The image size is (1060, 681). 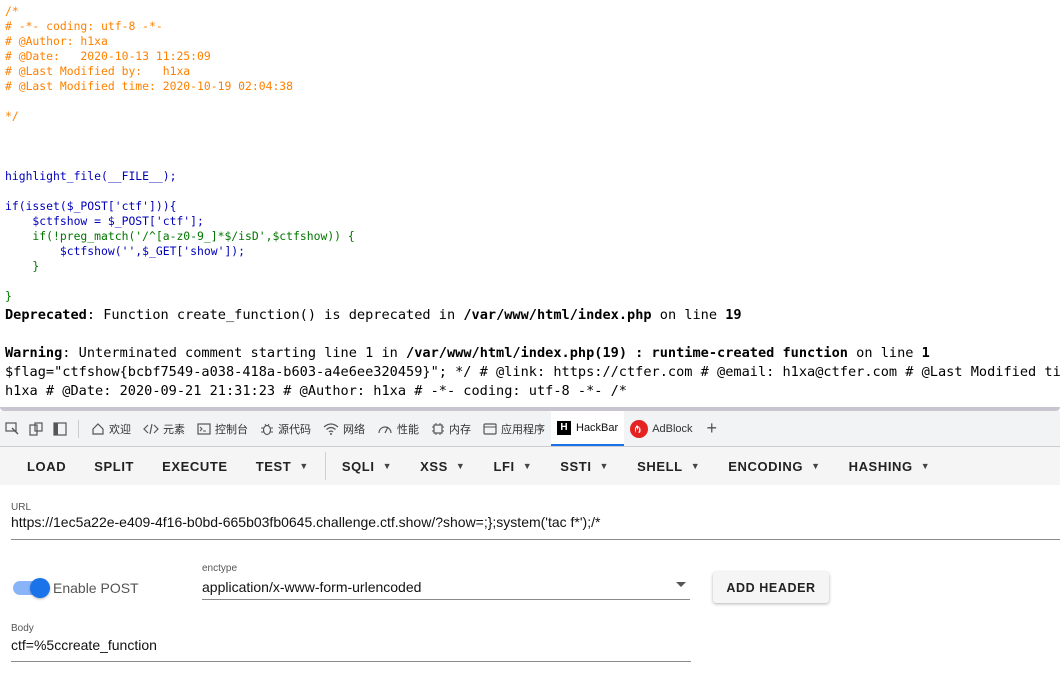 I want to click on toggle-knob, so click(x=40, y=588).